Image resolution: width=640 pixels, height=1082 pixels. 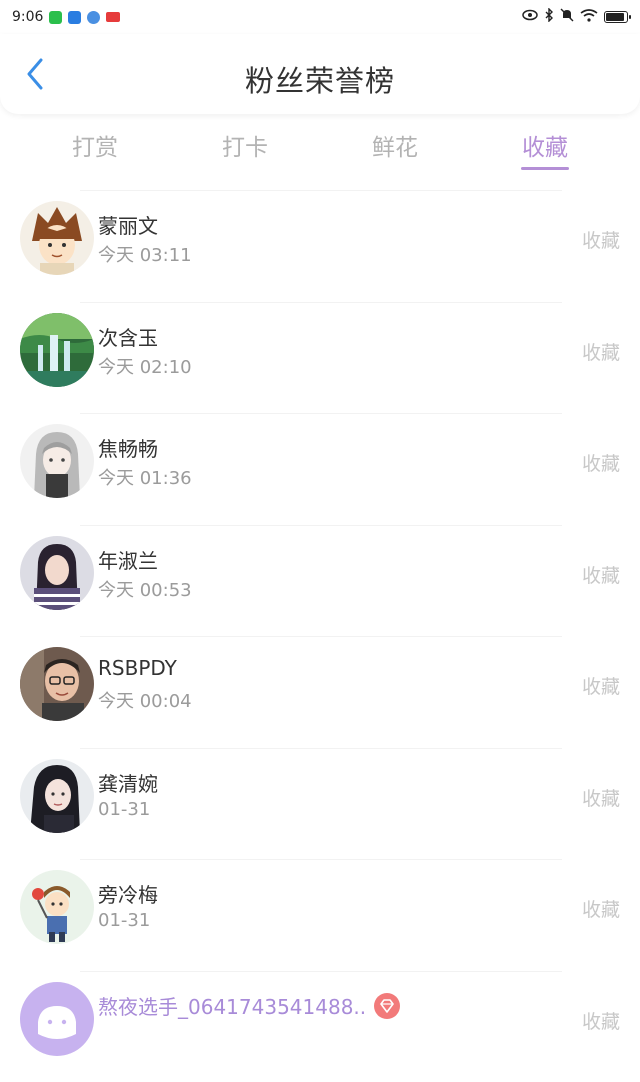 What do you see at coordinates (128, 224) in the screenshot?
I see `fan-name: 蒙丽文` at bounding box center [128, 224].